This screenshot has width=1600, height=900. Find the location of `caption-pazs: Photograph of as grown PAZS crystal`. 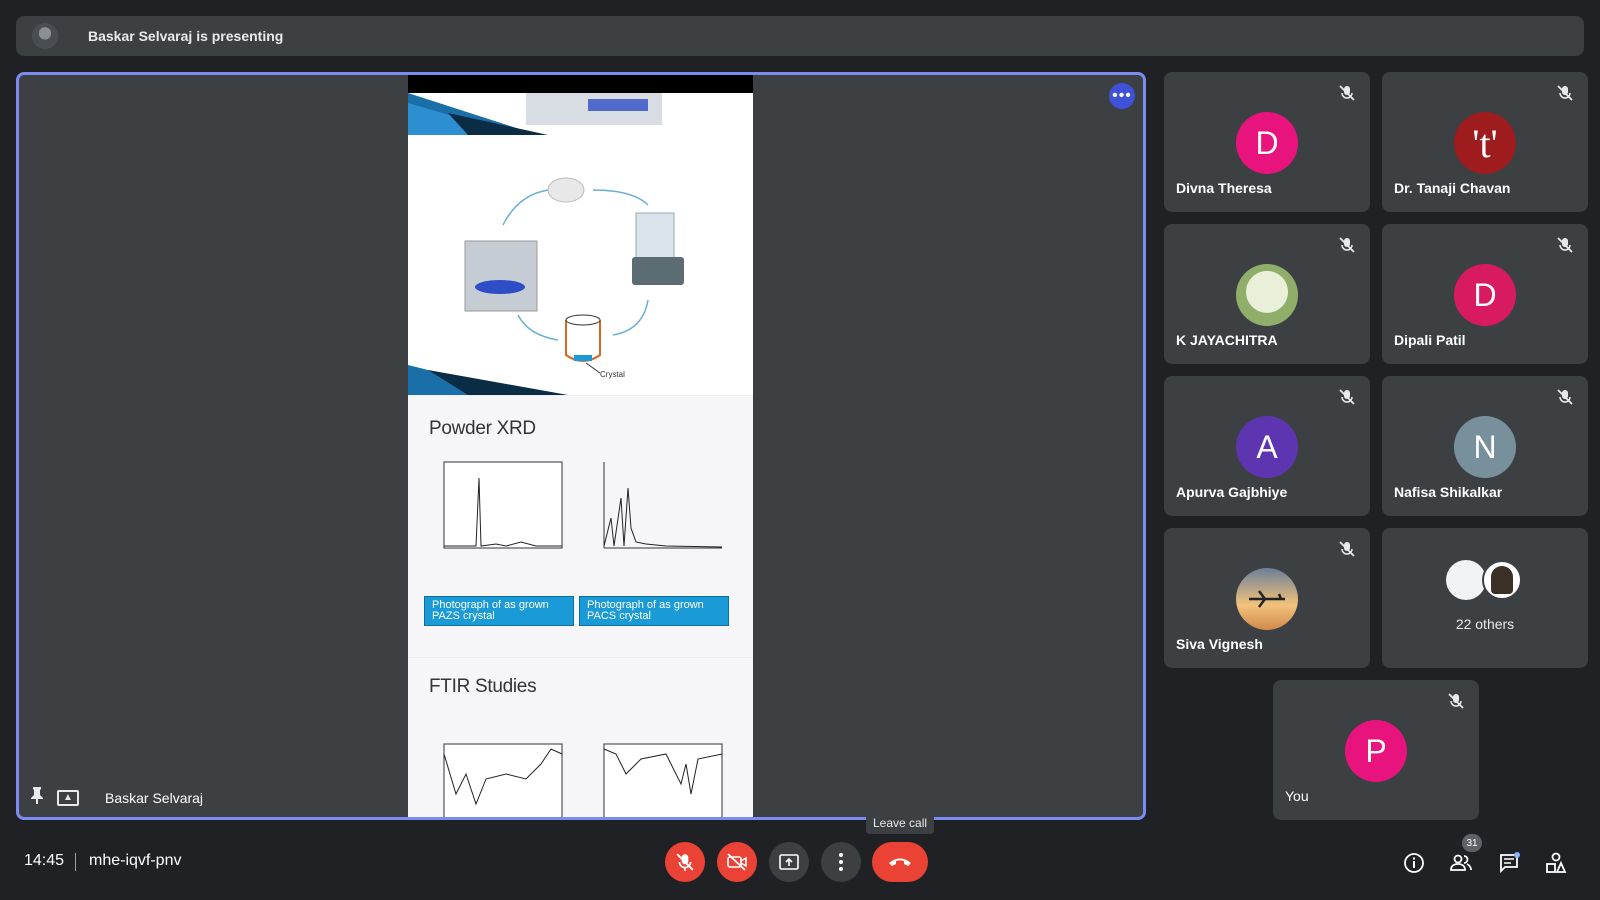

caption-pazs: Photograph of as grown PAZS crystal is located at coordinates (499, 611).